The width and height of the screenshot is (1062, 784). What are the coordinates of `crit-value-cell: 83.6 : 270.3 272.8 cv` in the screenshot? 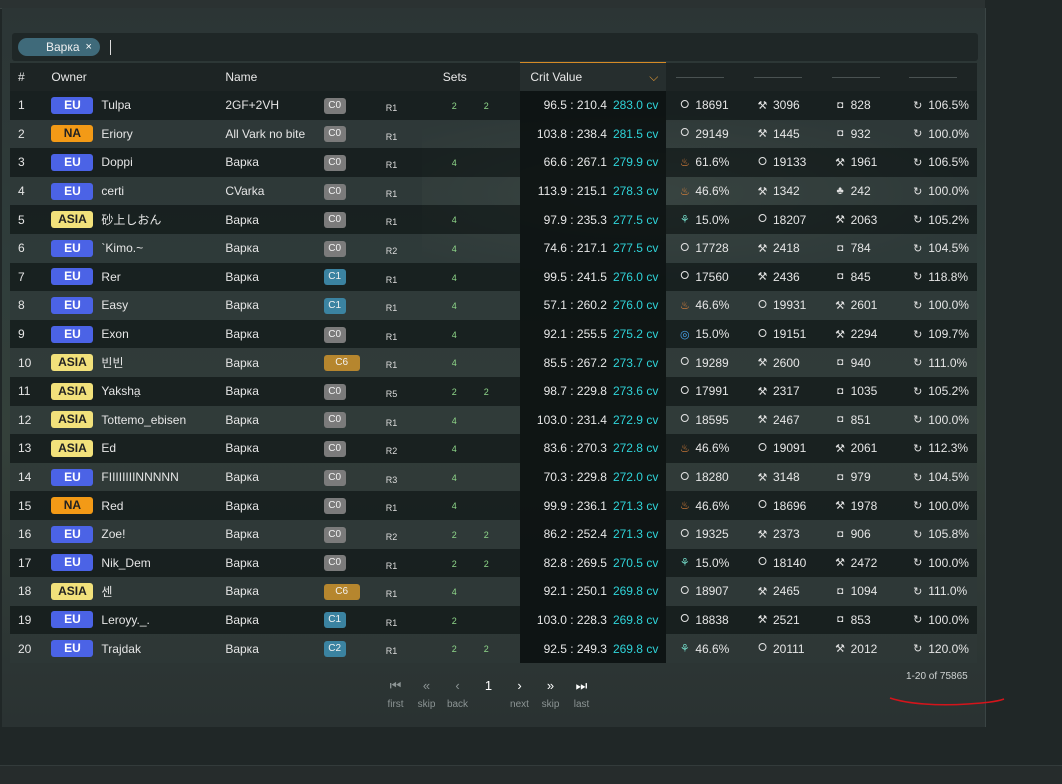 It's located at (593, 448).